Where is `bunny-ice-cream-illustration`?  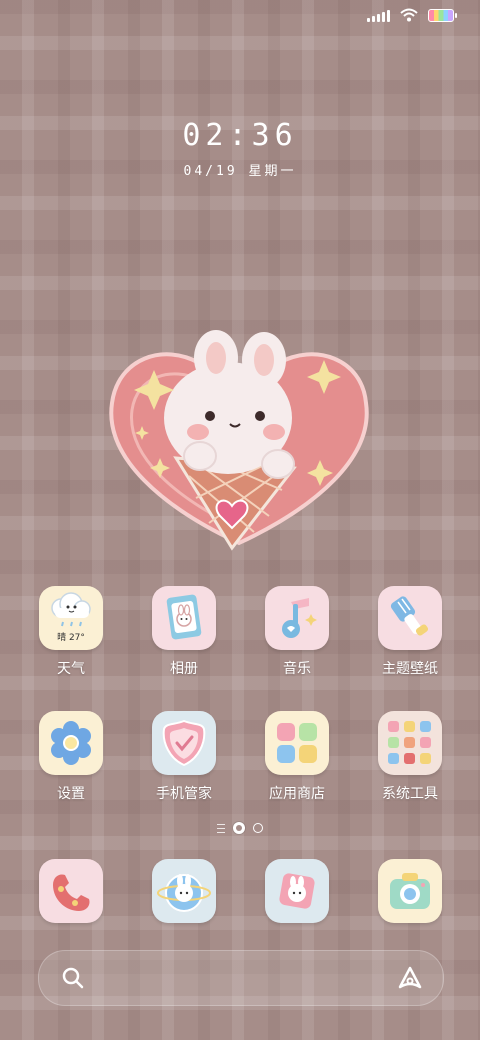 bunny-ice-cream-illustration is located at coordinates (239, 440).